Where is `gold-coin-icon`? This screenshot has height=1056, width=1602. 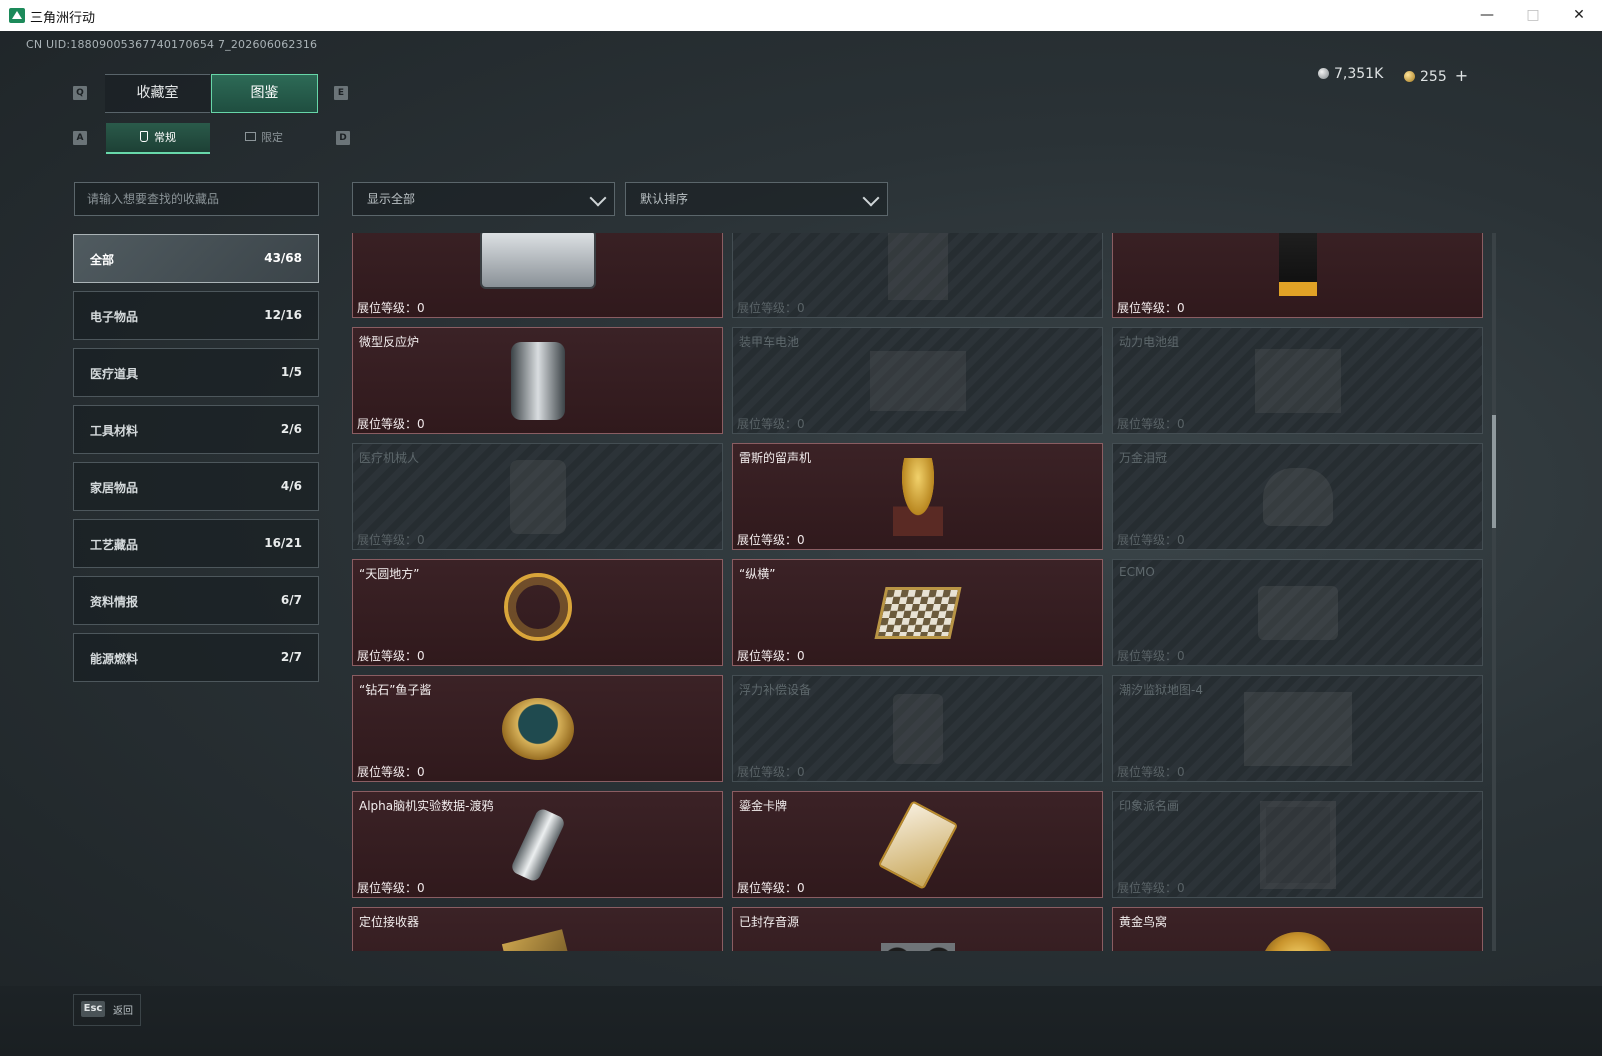 gold-coin-icon is located at coordinates (1409, 76).